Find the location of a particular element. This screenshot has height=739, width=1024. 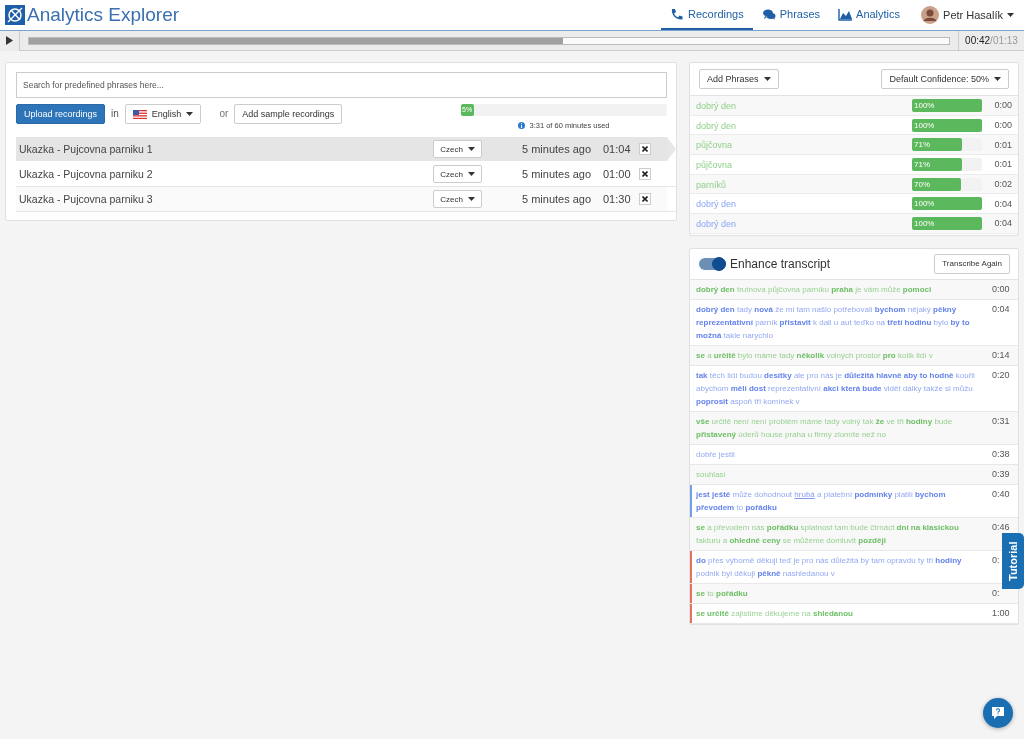

current-time: 00:42 is located at coordinates (978, 40).